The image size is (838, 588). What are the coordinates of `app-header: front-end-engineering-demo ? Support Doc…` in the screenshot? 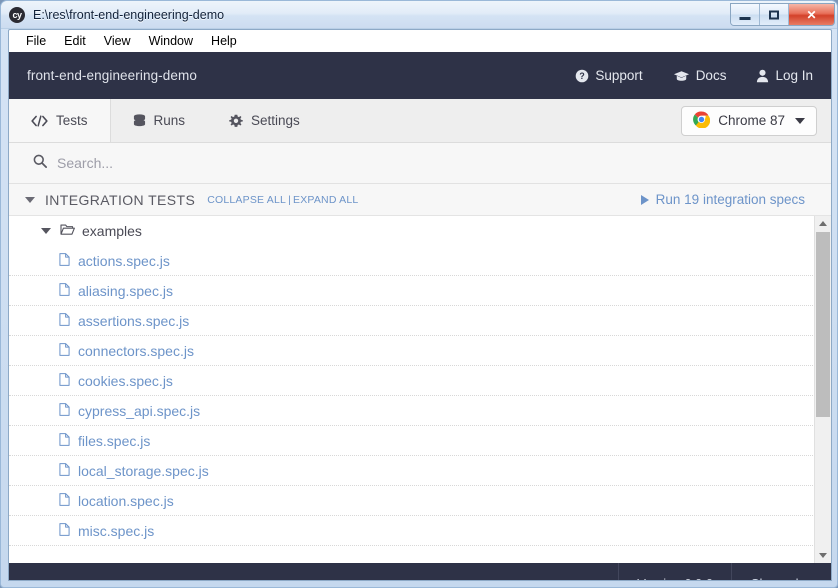 It's located at (420, 75).